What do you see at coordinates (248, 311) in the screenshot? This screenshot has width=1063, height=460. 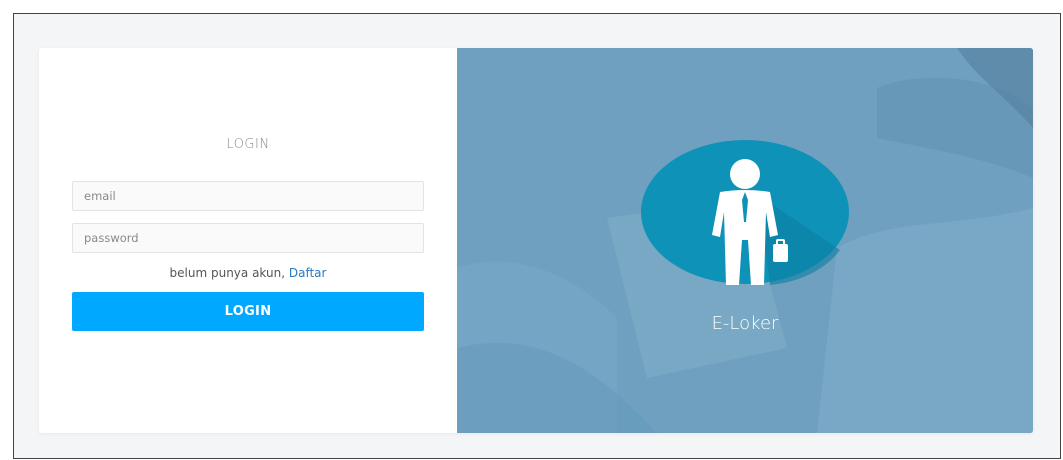 I see `login-button: LOGIN` at bounding box center [248, 311].